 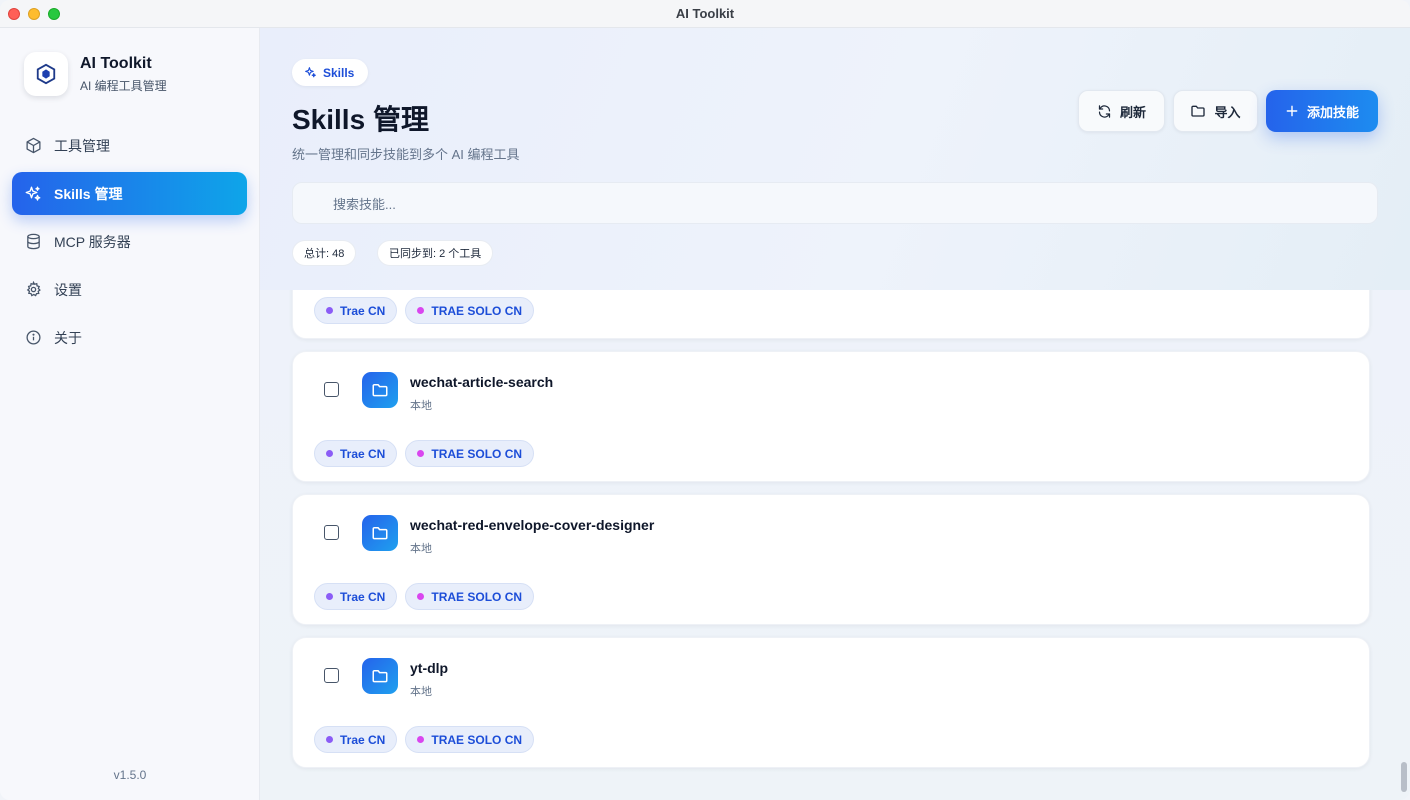 I want to click on search-icon, so click(x=315, y=203).